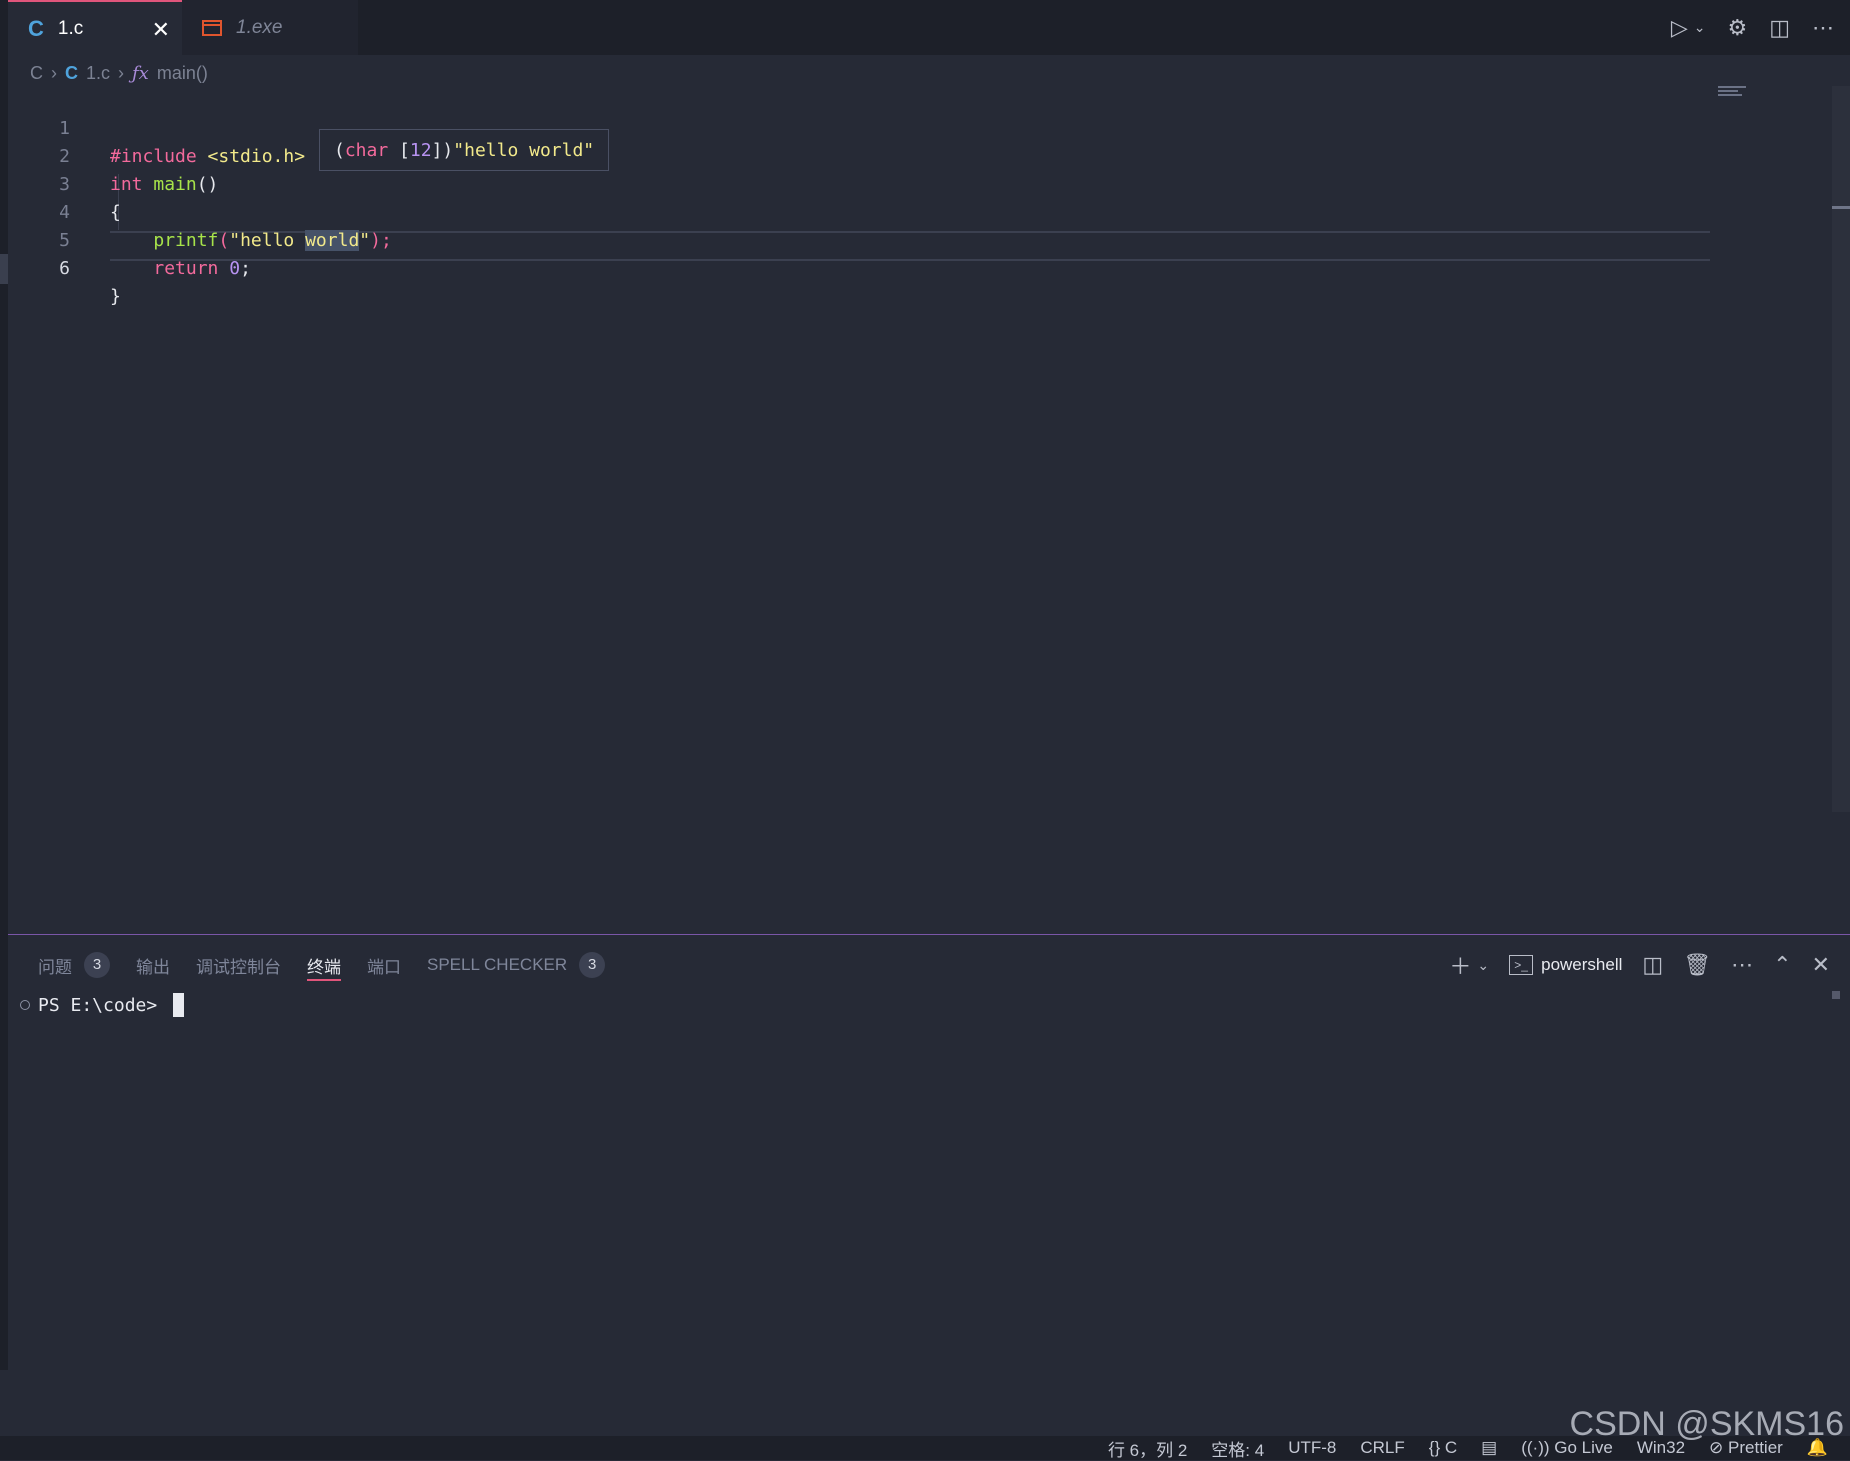 The height and width of the screenshot is (1461, 1850). Describe the element at coordinates (1443, 1448) in the screenshot. I see `language-mode: {} C` at that location.